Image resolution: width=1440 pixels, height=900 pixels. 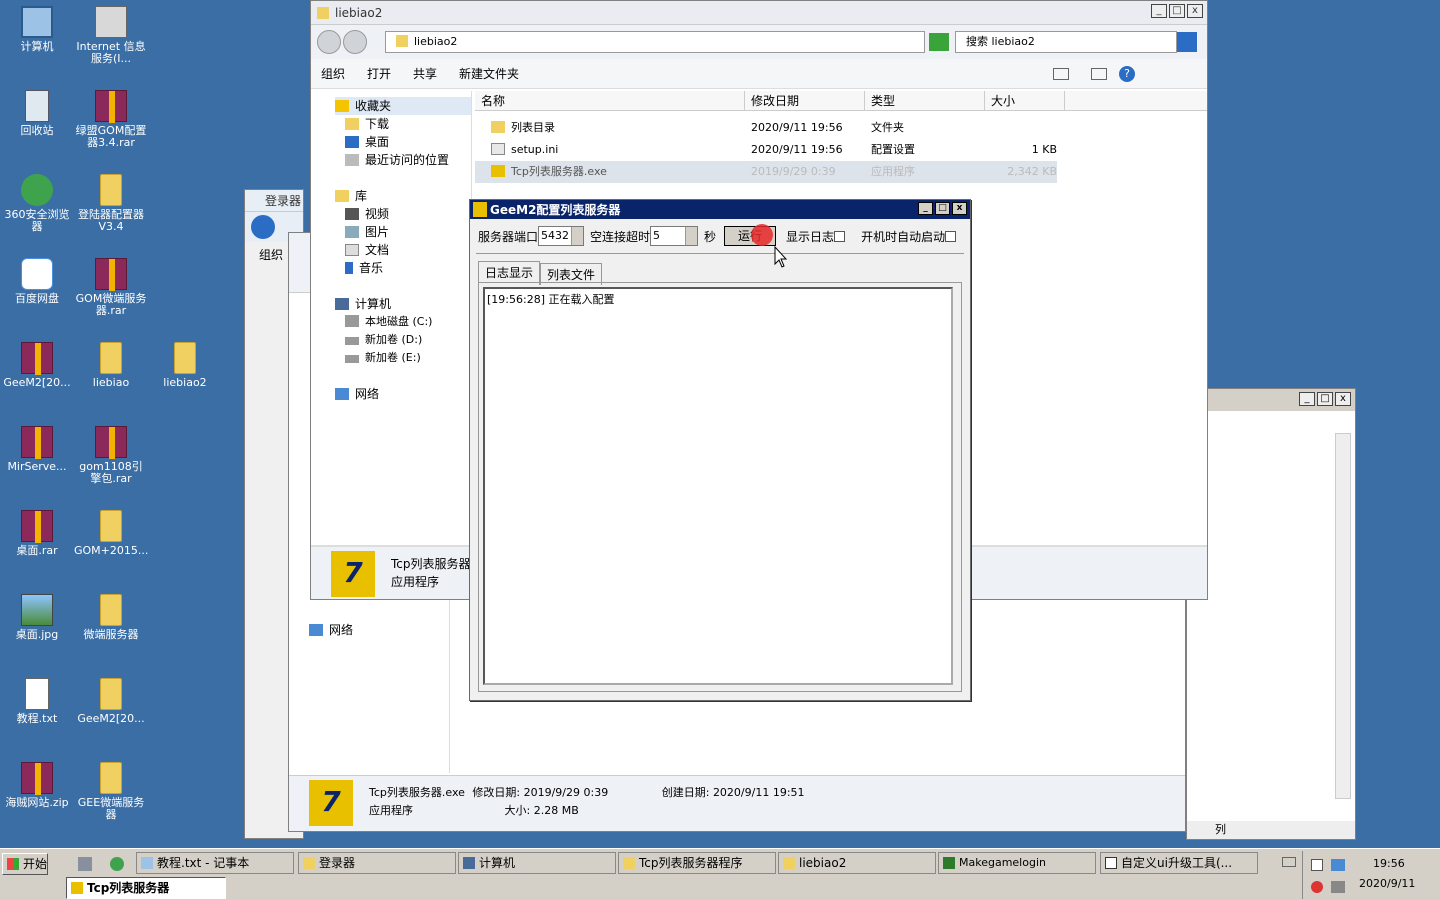 What do you see at coordinates (403, 142) in the screenshot?
I see `nav-desktop: 桌面` at bounding box center [403, 142].